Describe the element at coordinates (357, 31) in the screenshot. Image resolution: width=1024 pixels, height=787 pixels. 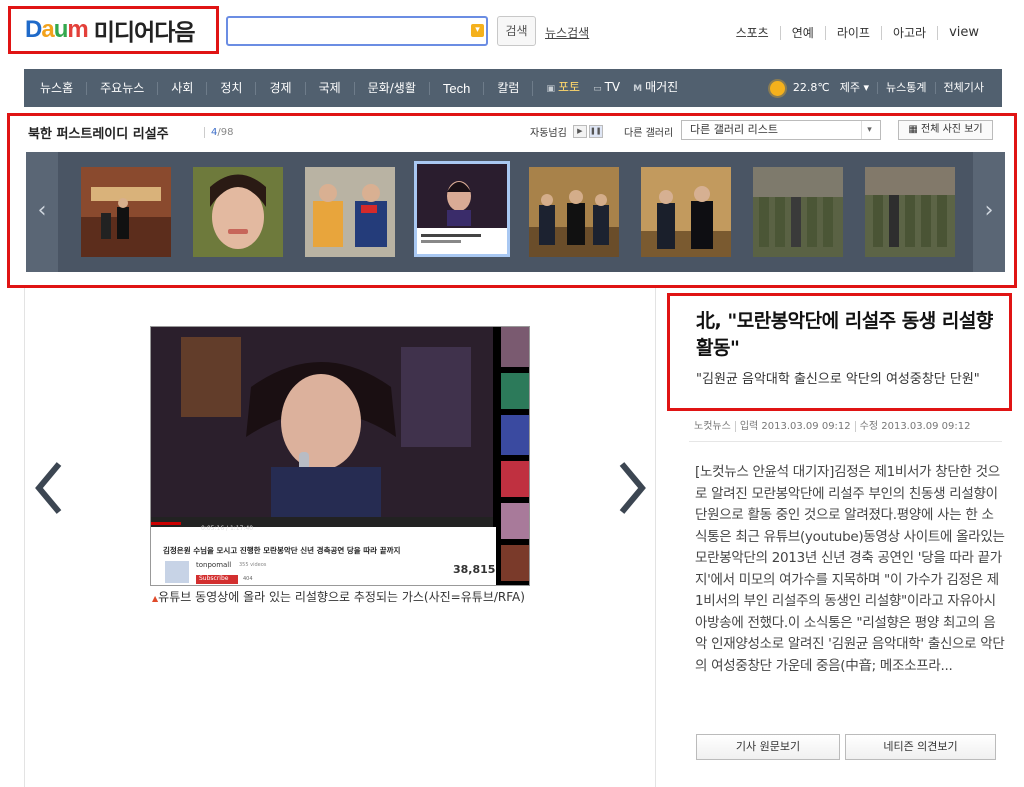
I see `search-input: ▾` at that location.